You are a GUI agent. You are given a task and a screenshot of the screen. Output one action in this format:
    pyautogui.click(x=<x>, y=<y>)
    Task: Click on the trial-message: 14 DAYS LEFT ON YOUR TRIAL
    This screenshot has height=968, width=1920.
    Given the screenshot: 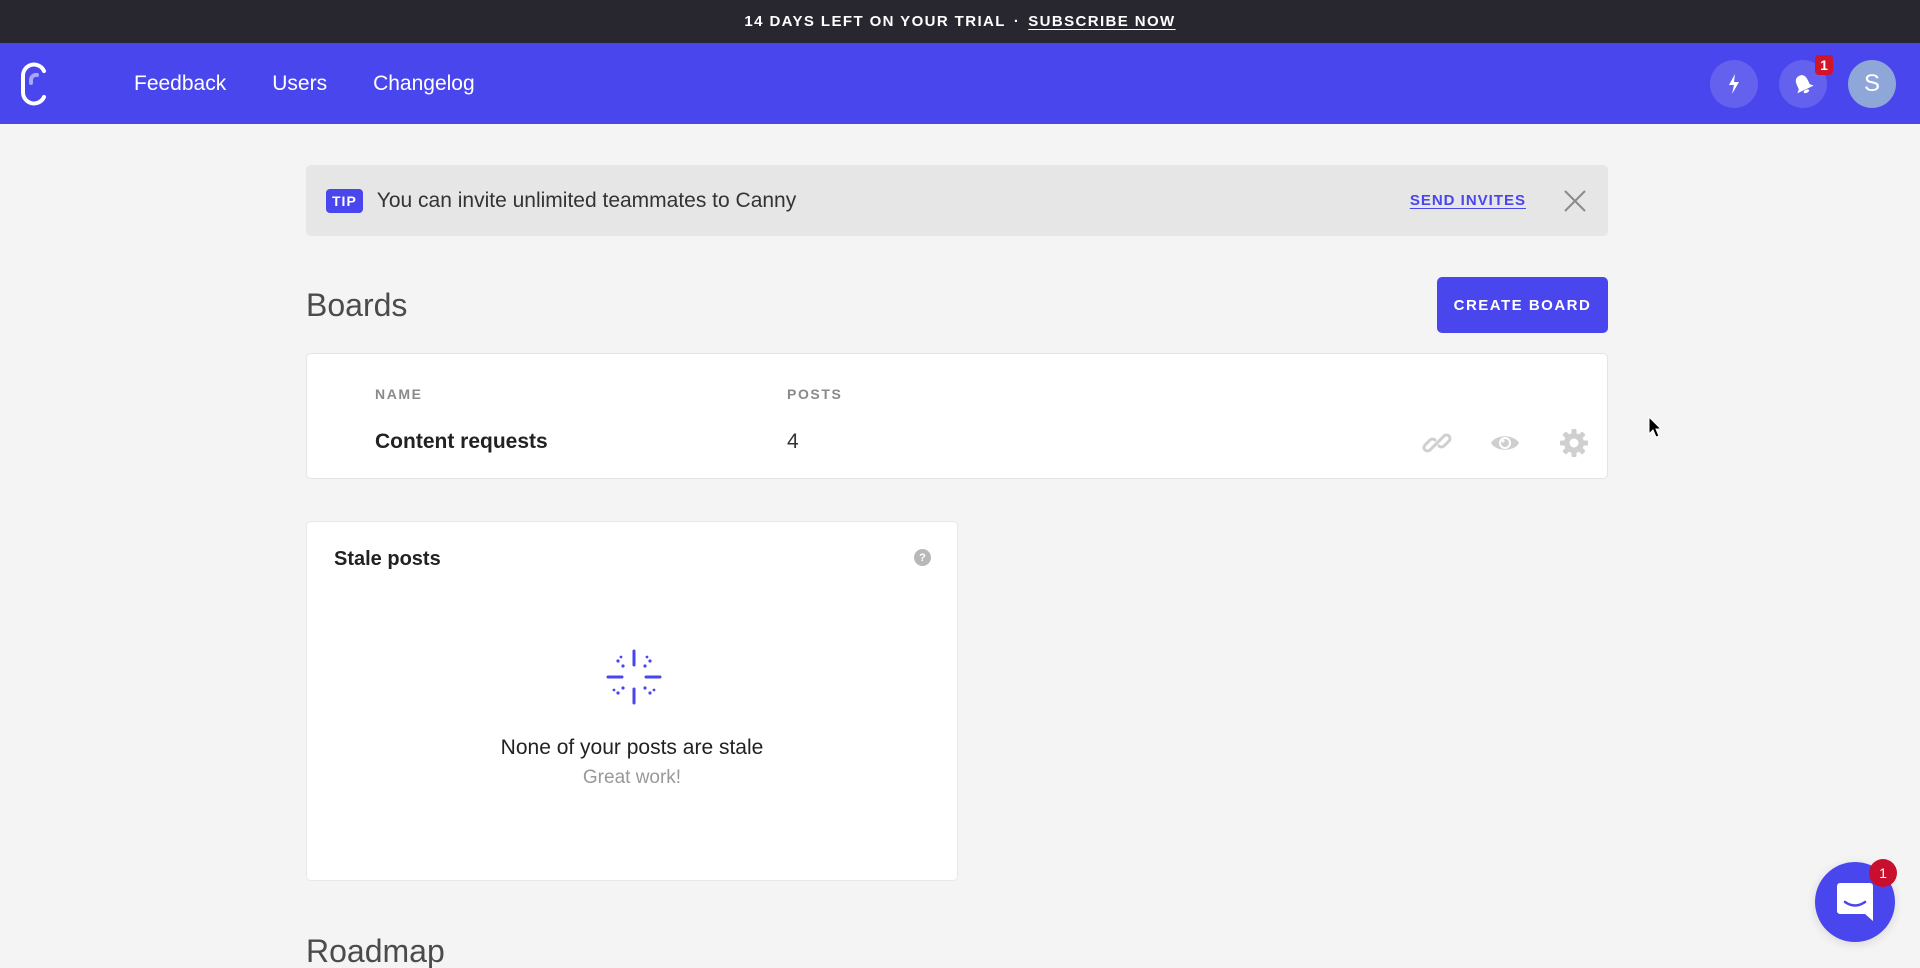 What is the action you would take?
    pyautogui.click(x=875, y=21)
    